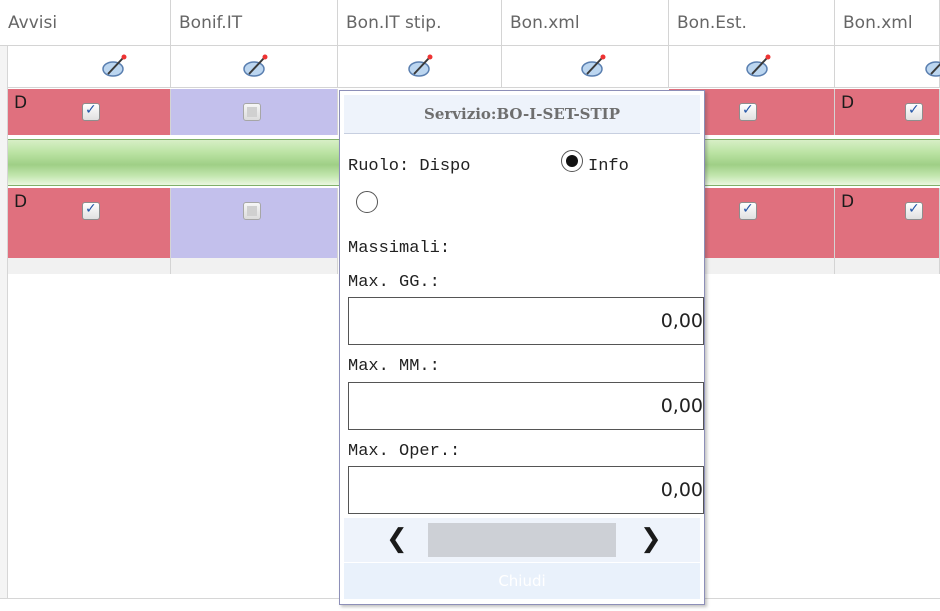 This screenshot has height=611, width=940. What do you see at coordinates (585, 23) in the screenshot?
I see `col-header-bon-xml: Bon.xml` at bounding box center [585, 23].